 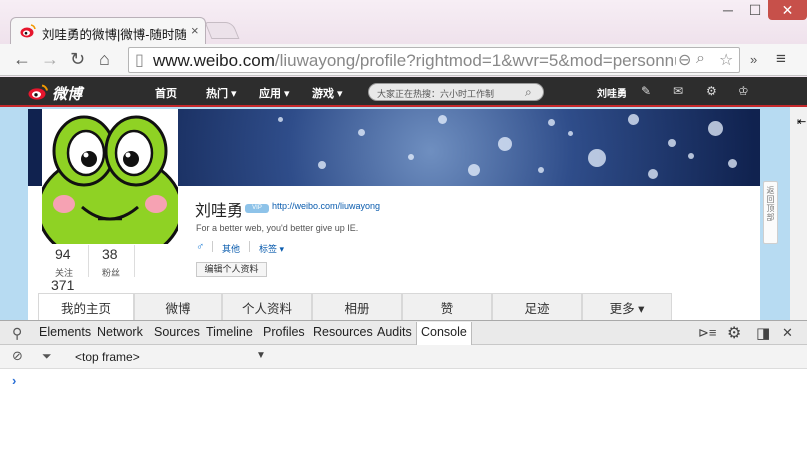 What do you see at coordinates (798, 213) in the screenshot?
I see `page-scrollbar` at bounding box center [798, 213].